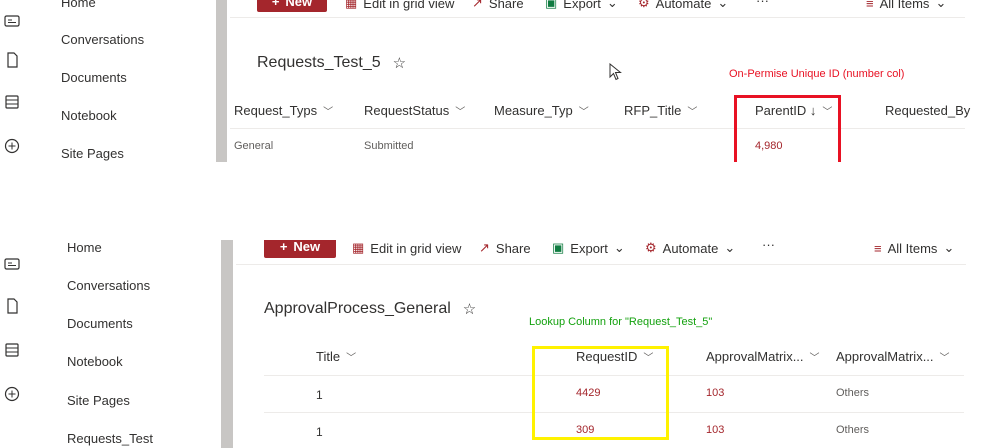 This screenshot has width=999, height=448. Describe the element at coordinates (763, 356) in the screenshot. I see `column-header-approval-matrix-1: ApprovalMatrix... ﹀` at that location.